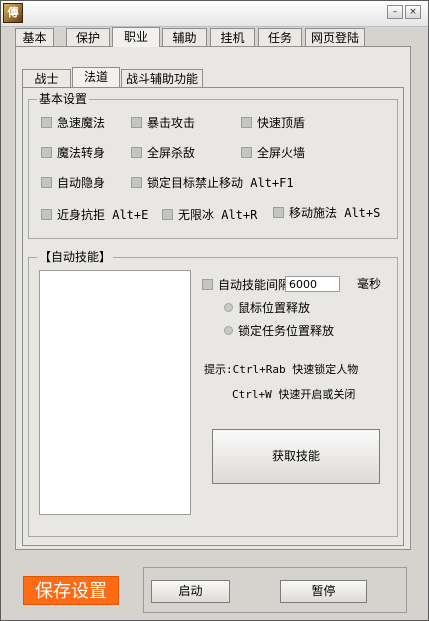  Describe the element at coordinates (323, 591) in the screenshot. I see `pause-button: 暂停` at that location.